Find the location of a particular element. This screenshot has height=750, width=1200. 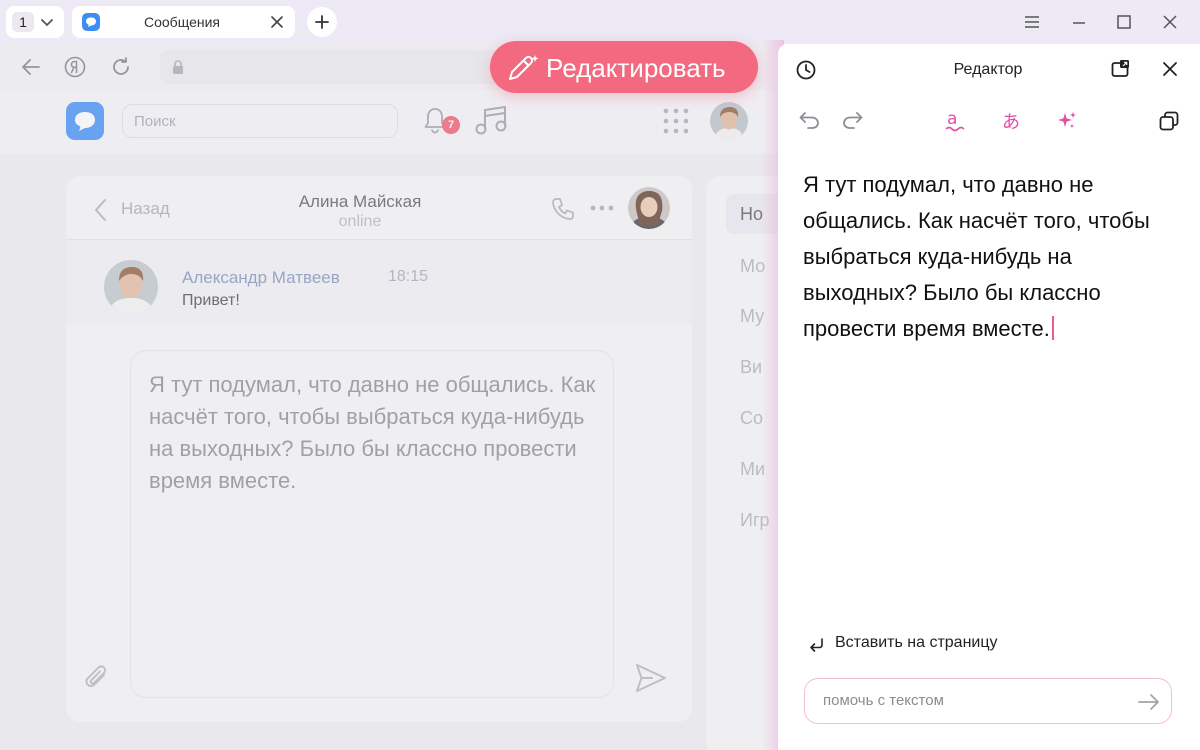

search-input: Поиск is located at coordinates (260, 121).